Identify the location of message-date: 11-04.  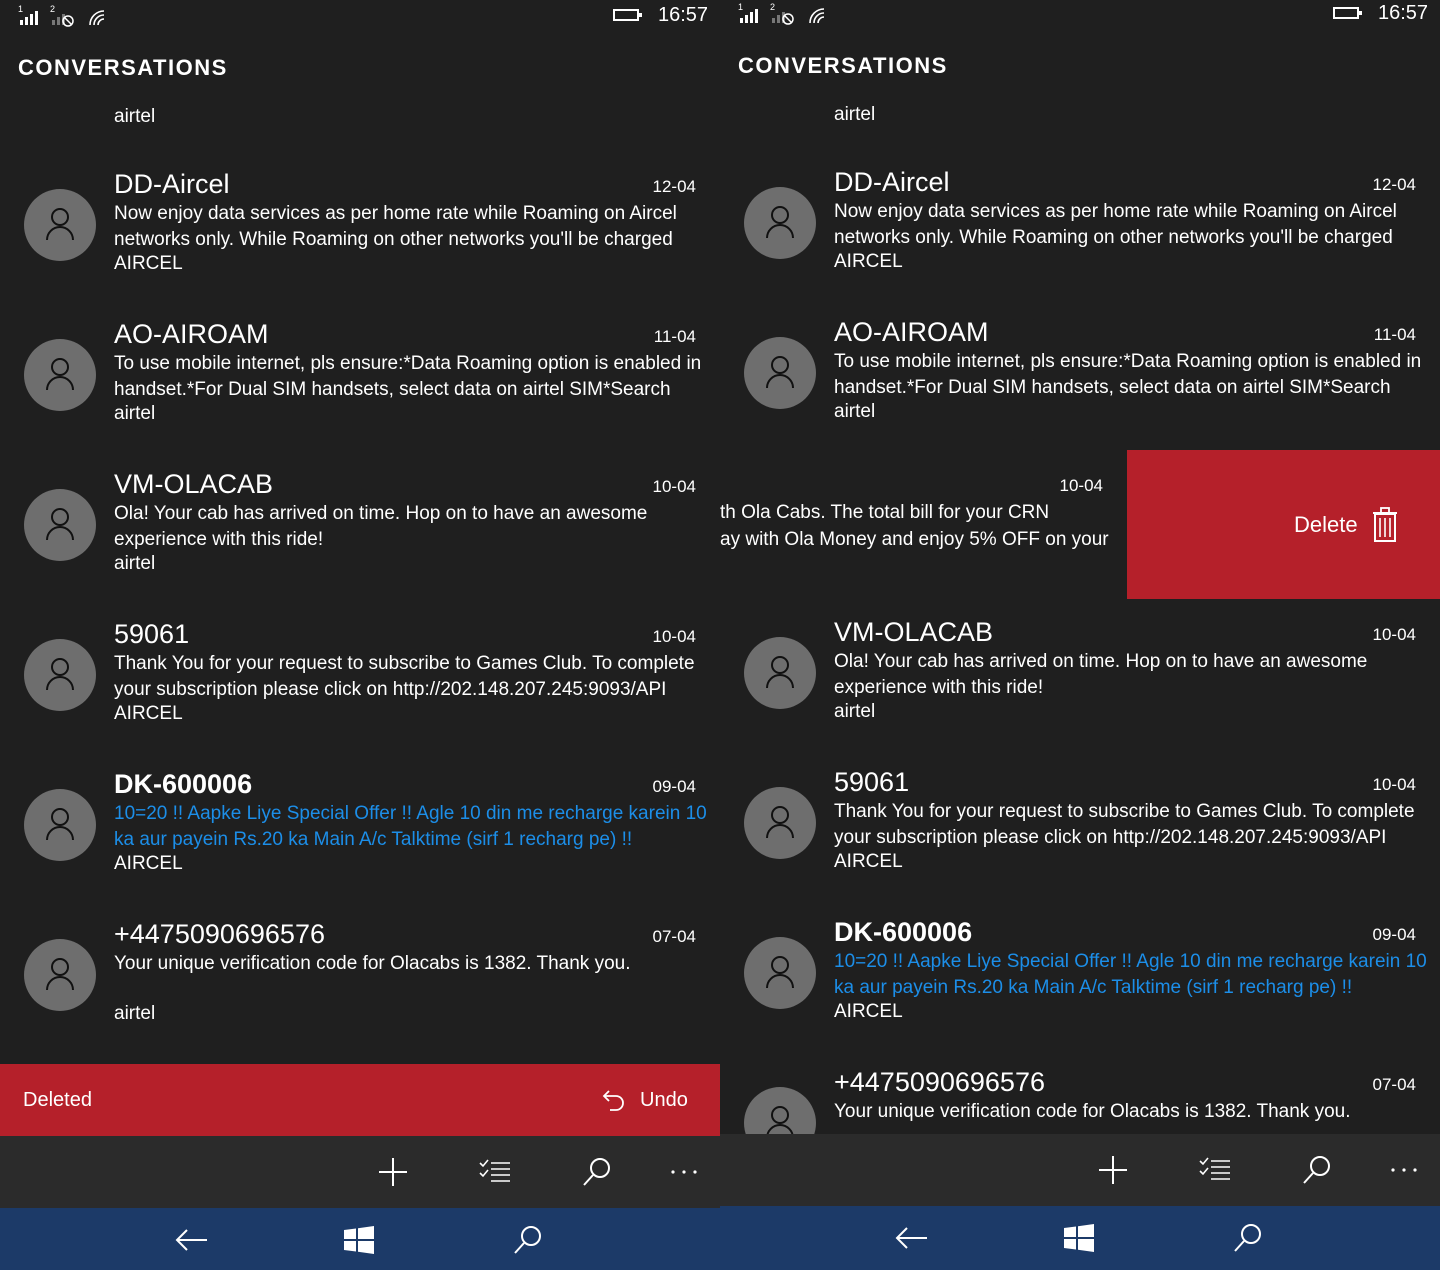
(1394, 334).